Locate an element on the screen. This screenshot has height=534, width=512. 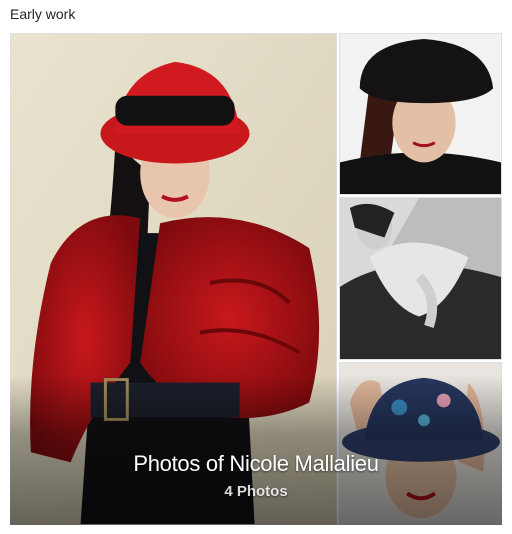
photo-woman-blue-hat is located at coordinates (420, 443).